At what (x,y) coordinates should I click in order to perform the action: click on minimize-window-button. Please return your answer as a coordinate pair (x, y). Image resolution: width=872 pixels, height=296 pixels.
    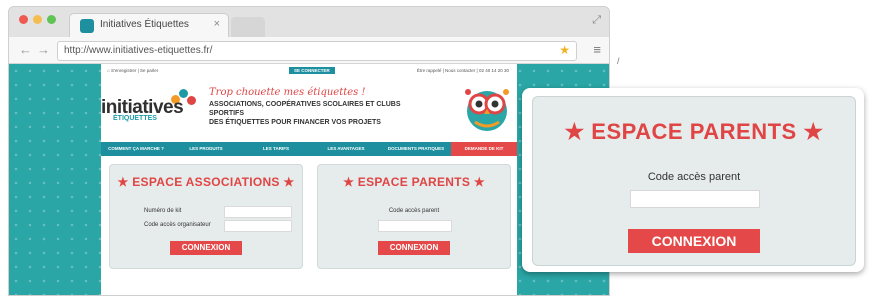
    Looking at the image, I should click on (37, 19).